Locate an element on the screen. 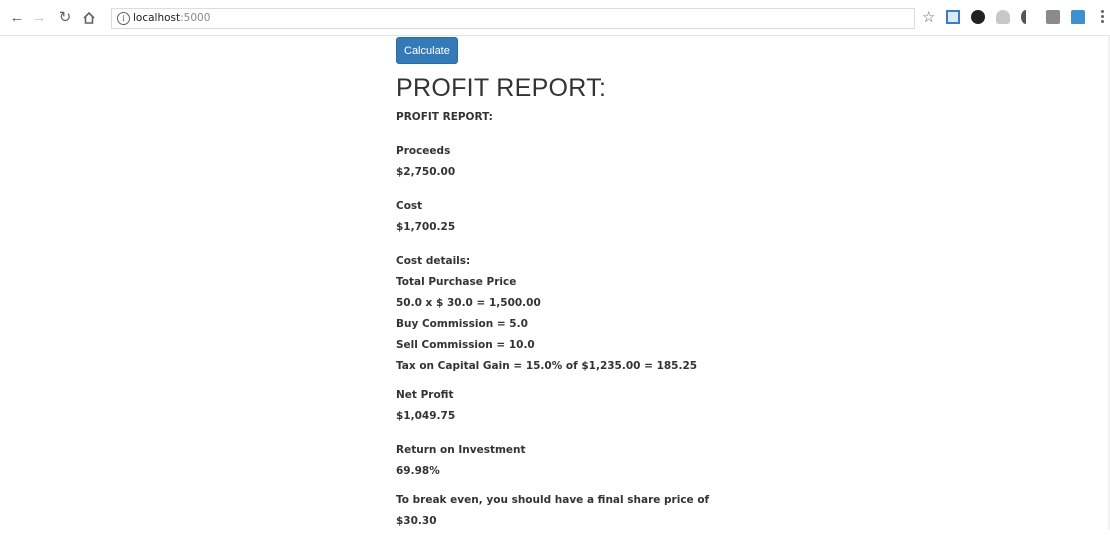  extension-lock-icon is located at coordinates (1078, 17).